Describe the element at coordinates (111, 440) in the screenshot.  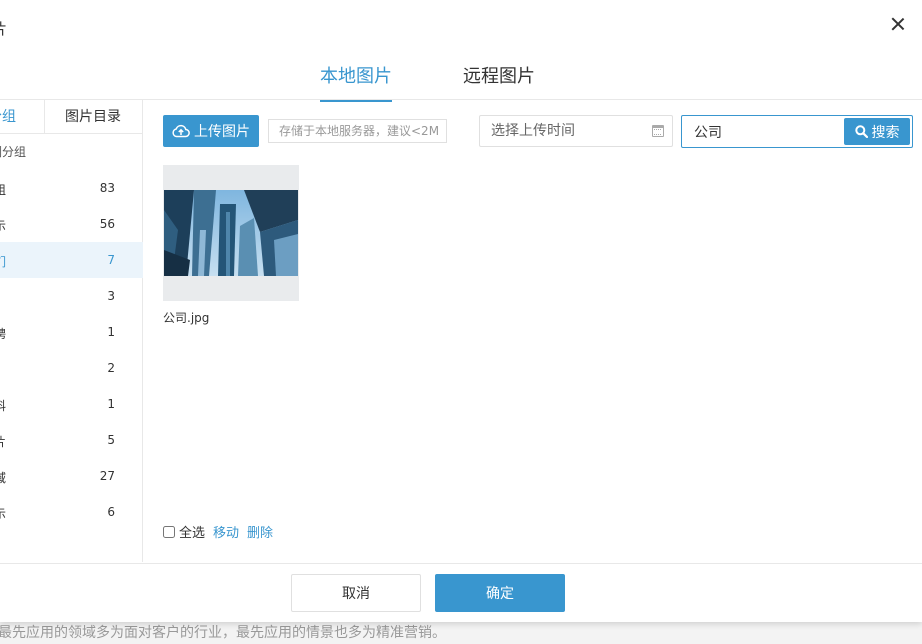
I see `group-count: 5` at that location.